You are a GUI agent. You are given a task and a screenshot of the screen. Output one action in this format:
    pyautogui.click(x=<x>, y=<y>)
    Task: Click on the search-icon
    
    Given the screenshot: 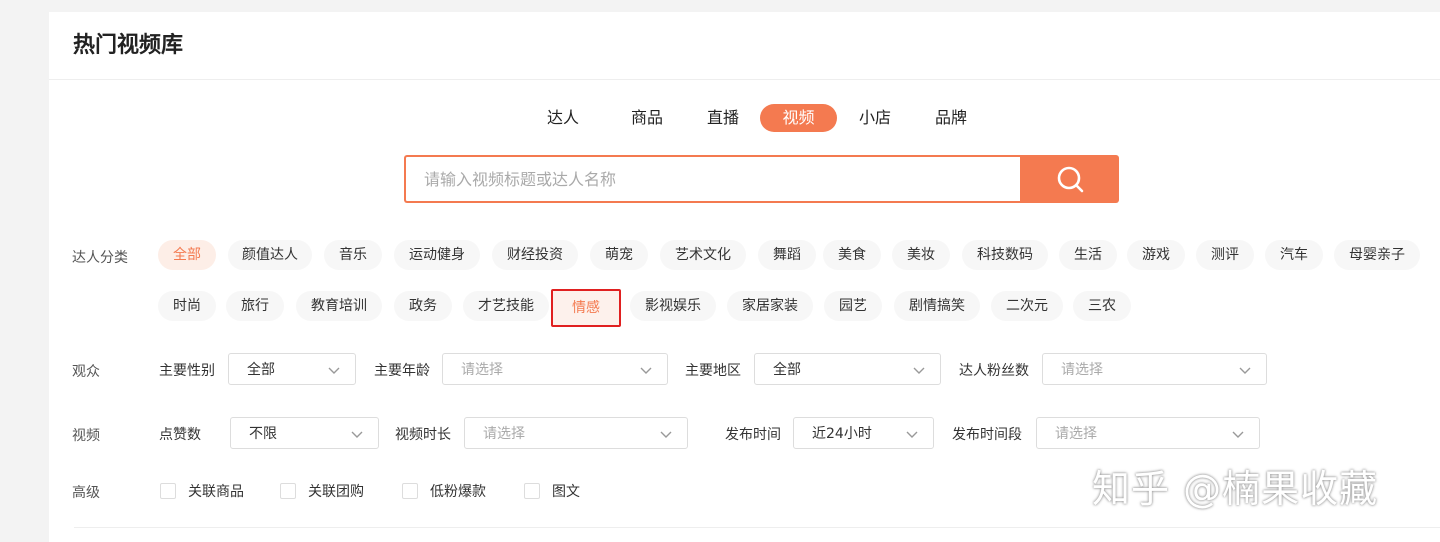 What is the action you would take?
    pyautogui.click(x=1070, y=179)
    